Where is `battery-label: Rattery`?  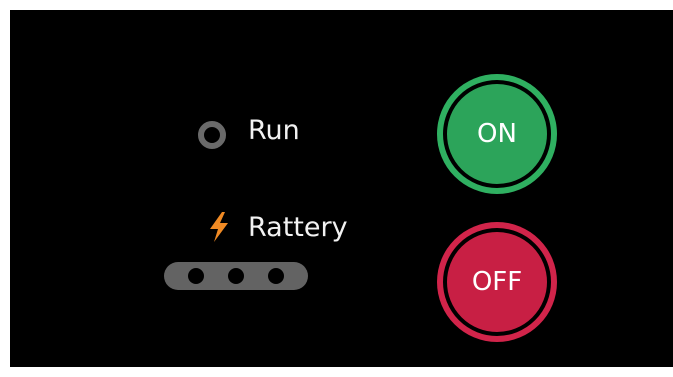 battery-label: Rattery is located at coordinates (298, 227).